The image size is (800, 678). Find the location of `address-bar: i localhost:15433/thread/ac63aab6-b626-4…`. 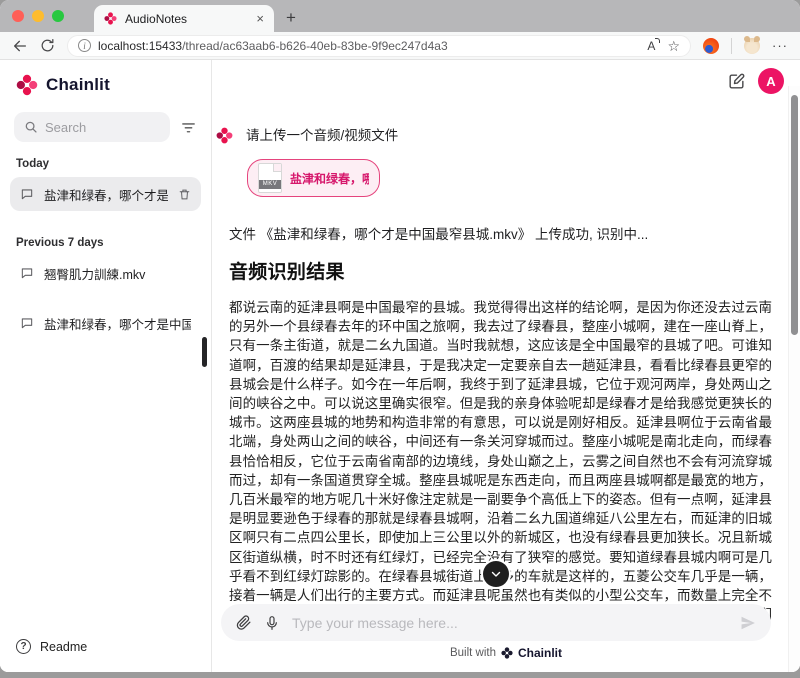

address-bar: i localhost:15433/thread/ac63aab6-b626-4… is located at coordinates (379, 45).